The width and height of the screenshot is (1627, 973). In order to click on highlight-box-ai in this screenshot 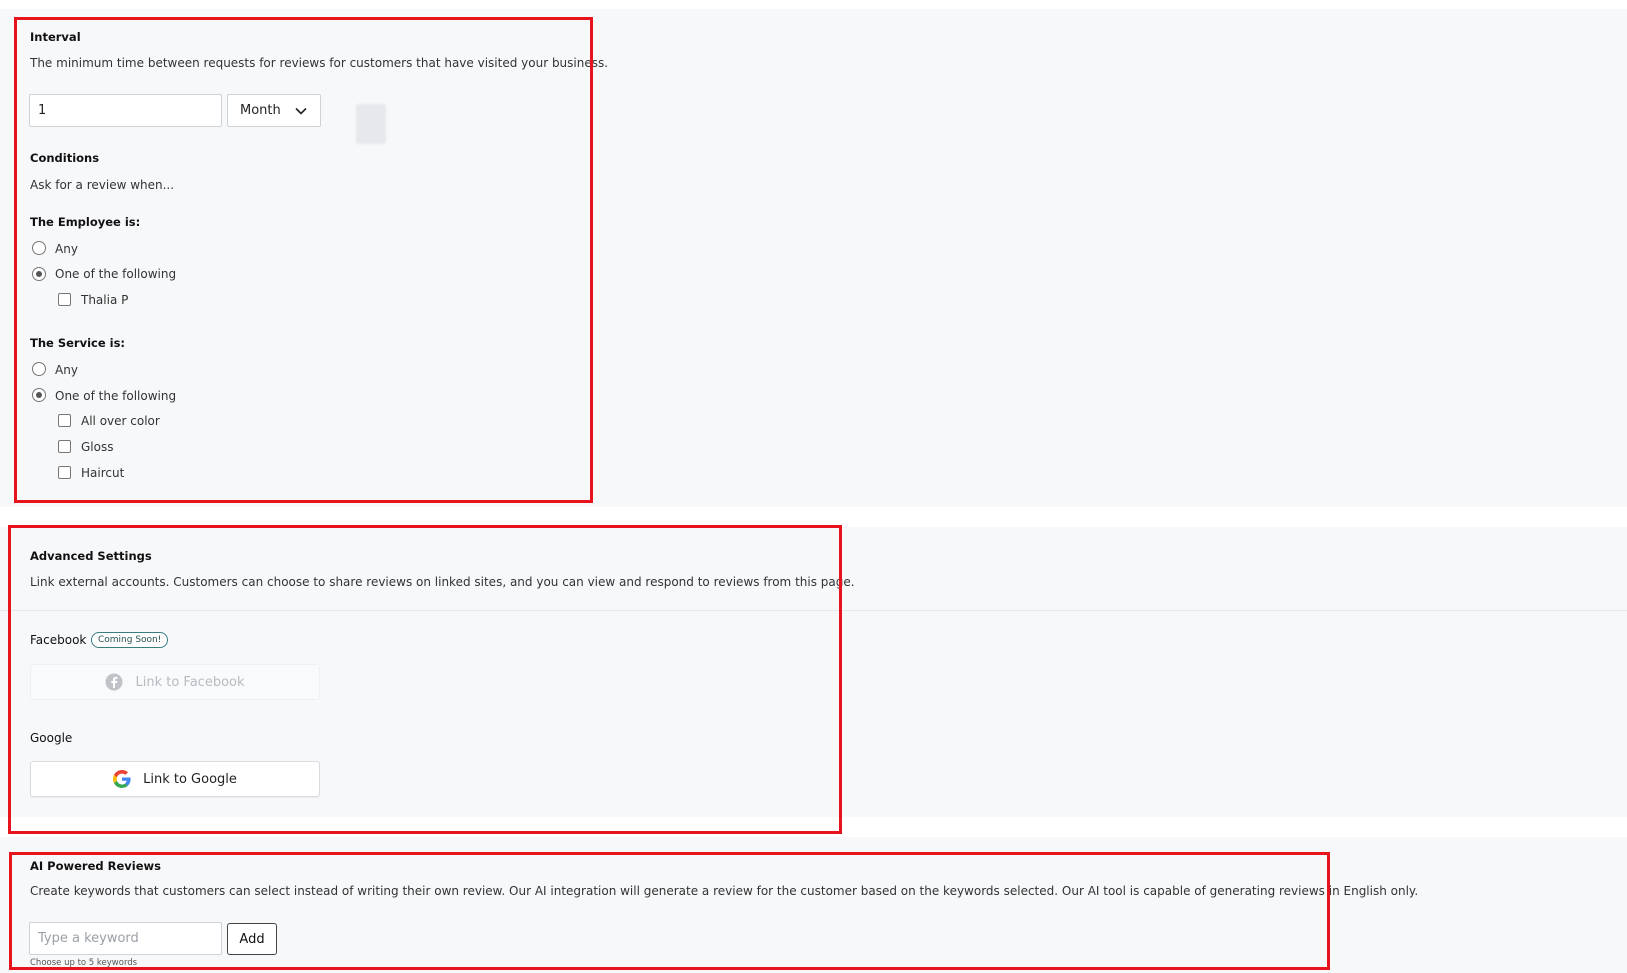, I will do `click(669, 911)`.